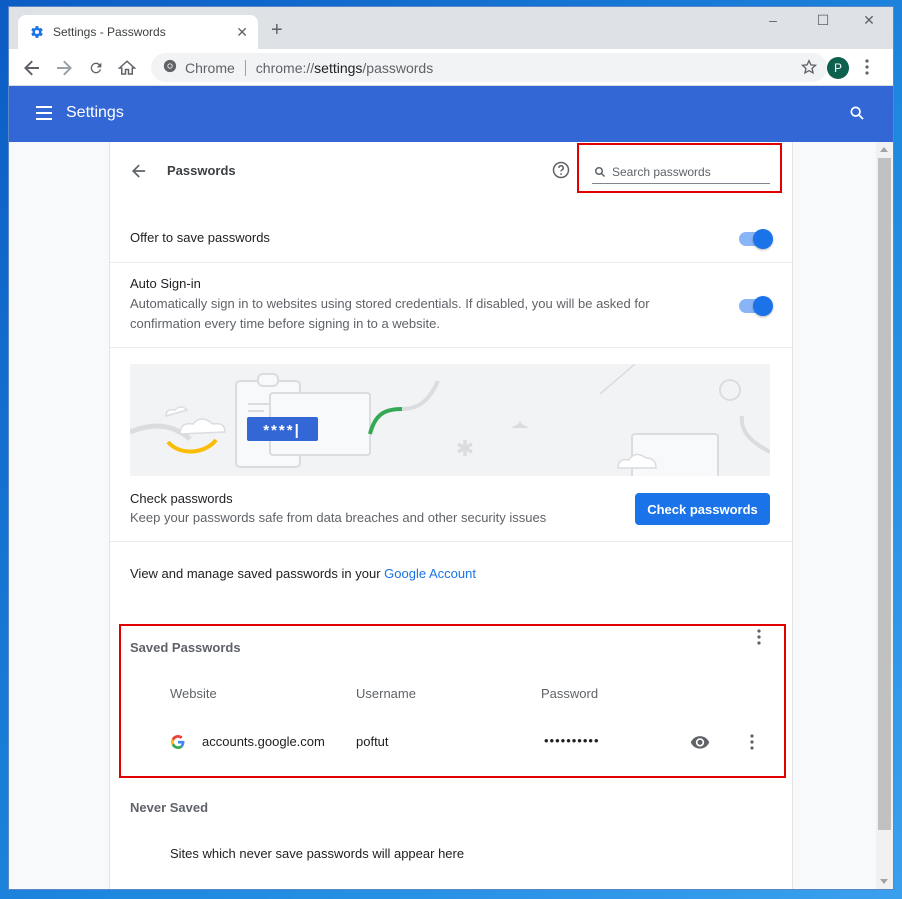 This screenshot has width=902, height=899. Describe the element at coordinates (181, 498) in the screenshot. I see `check-passwords-title: Check passwords` at that location.